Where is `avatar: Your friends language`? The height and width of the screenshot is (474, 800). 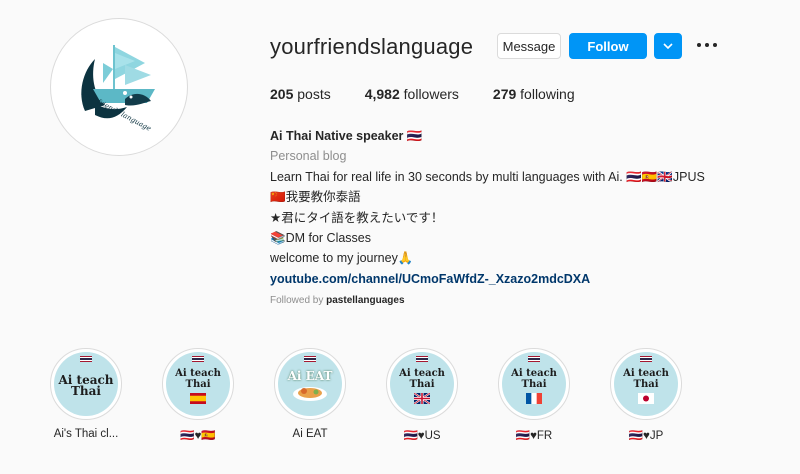
avatar: Your friends language is located at coordinates (119, 87).